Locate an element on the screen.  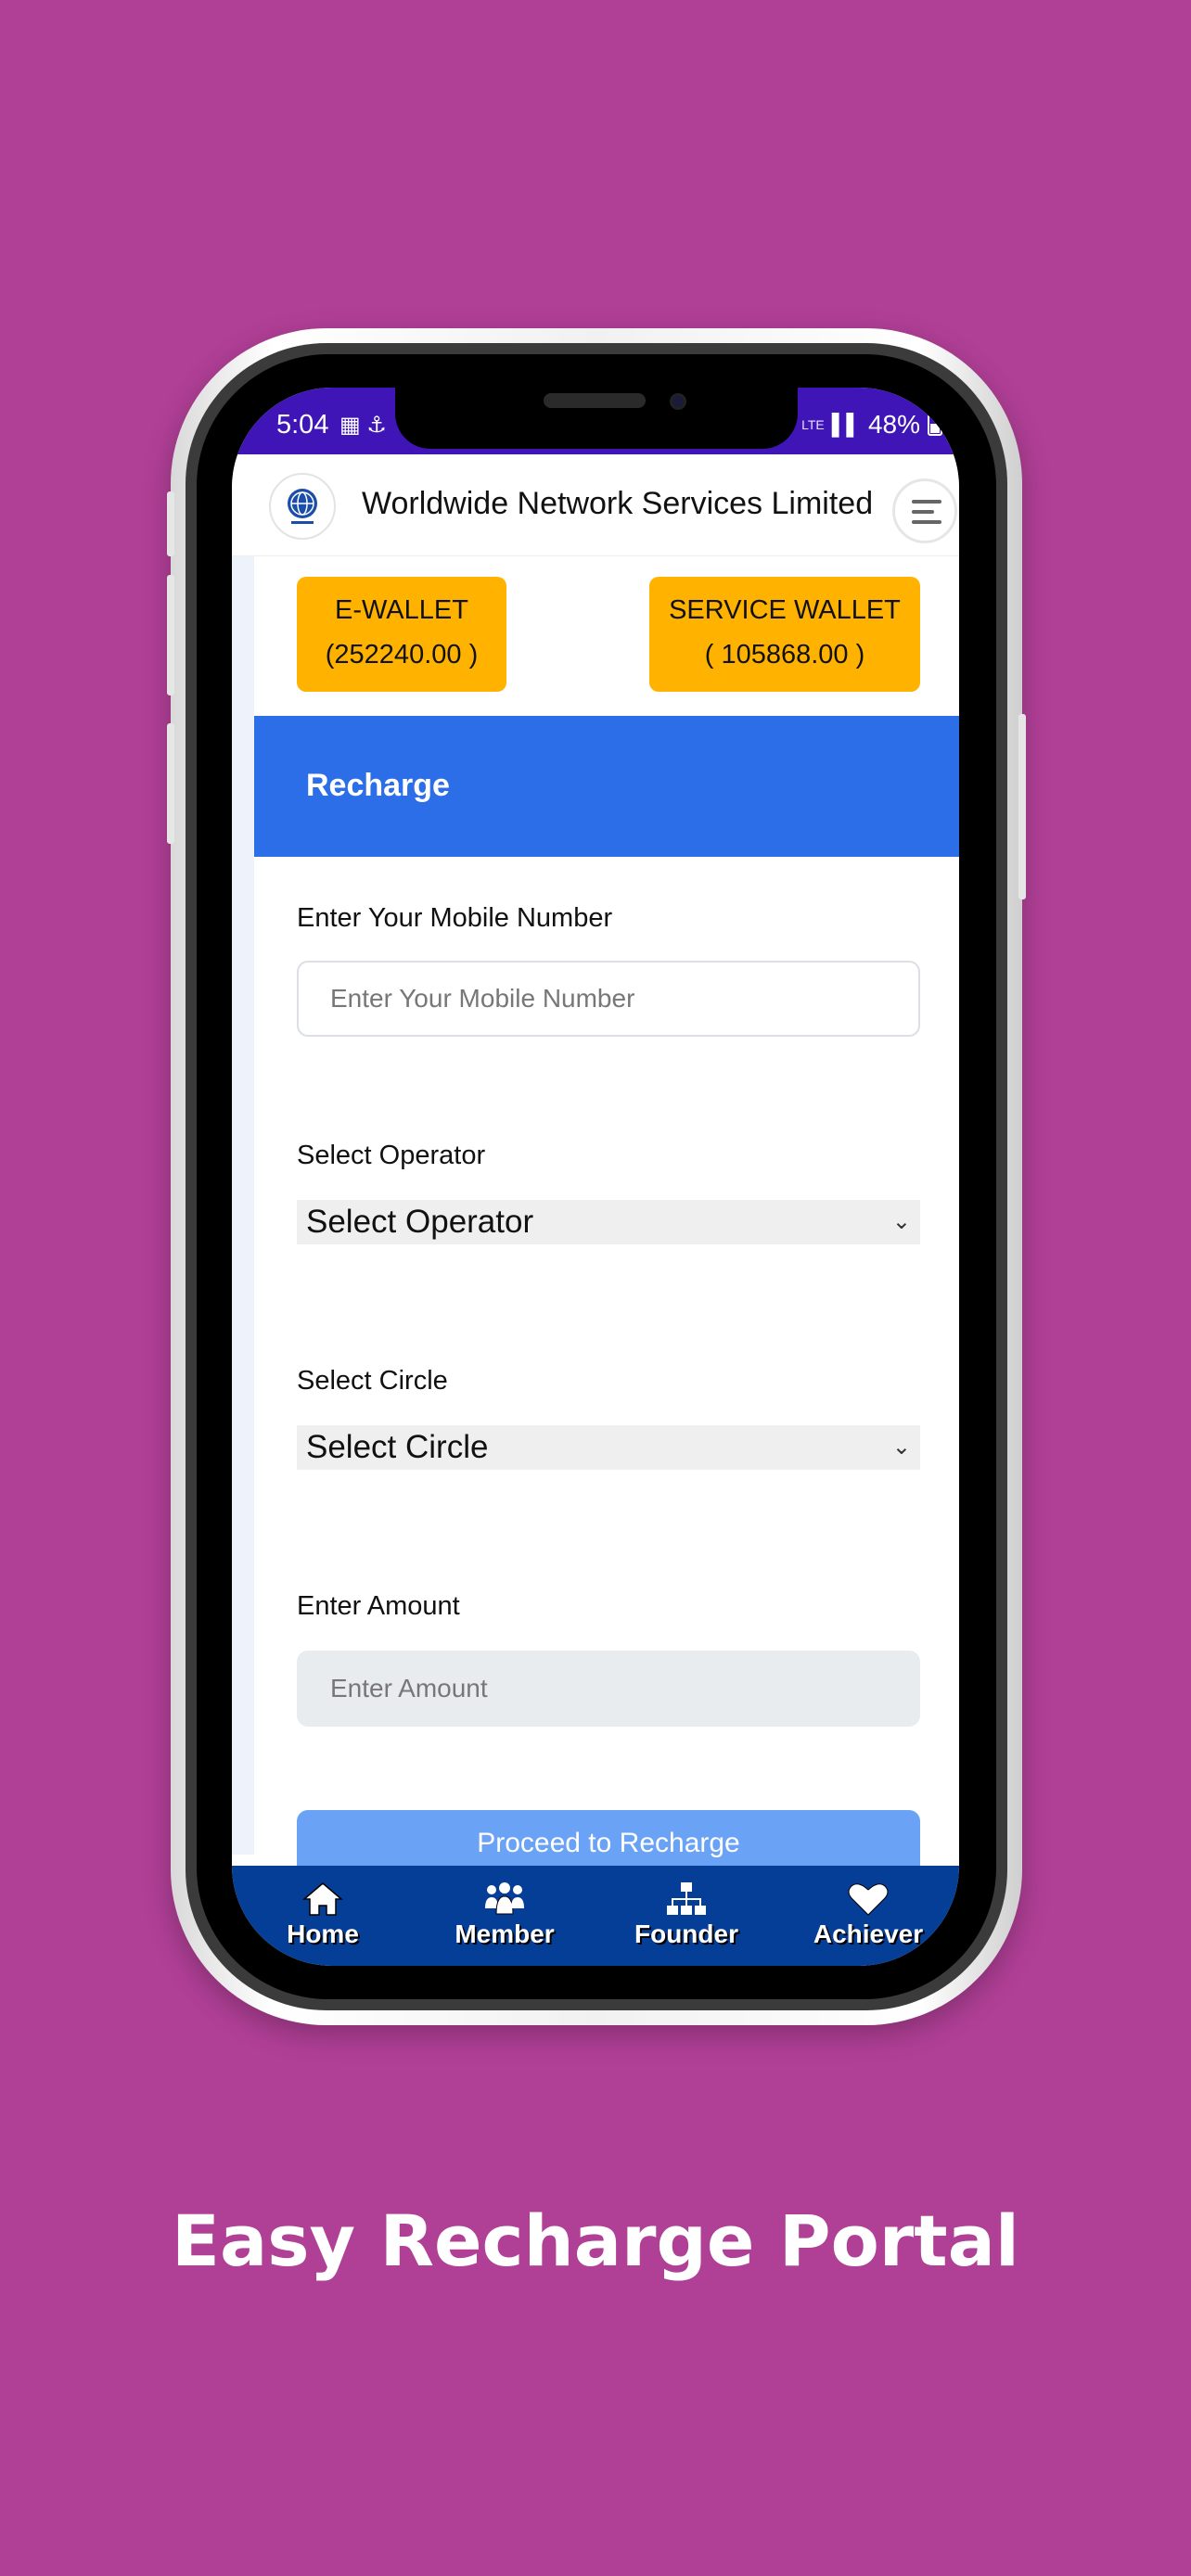
network-label: LTE is located at coordinates (813, 425).